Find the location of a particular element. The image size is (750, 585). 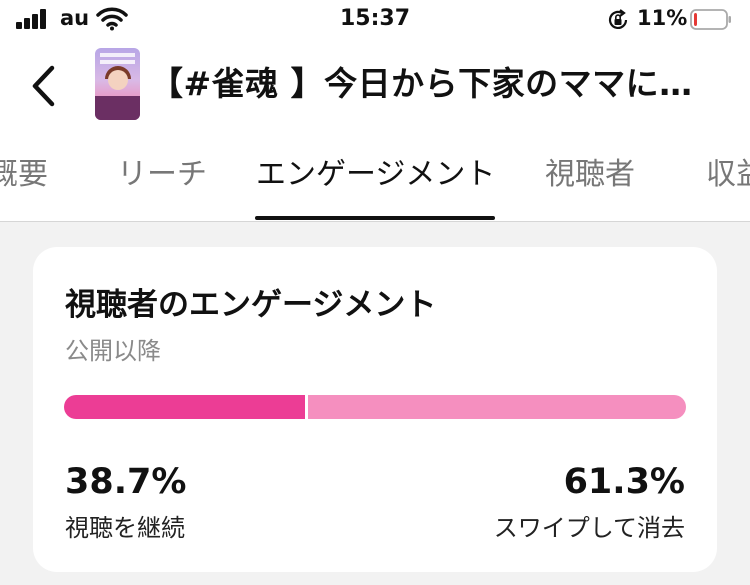

video-thumbnail is located at coordinates (117, 84).